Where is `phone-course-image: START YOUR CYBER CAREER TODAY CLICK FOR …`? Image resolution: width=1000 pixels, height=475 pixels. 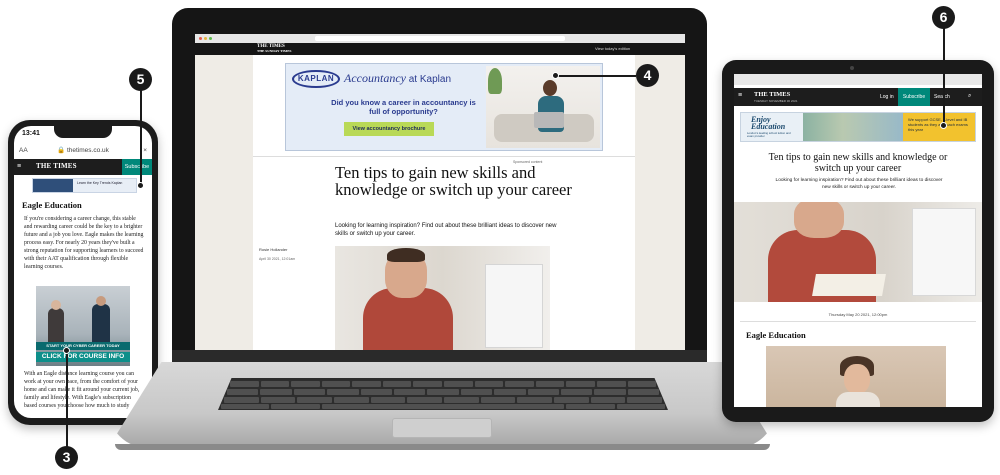 phone-course-image: START YOUR CYBER CAREER TODAY CLICK FOR … is located at coordinates (83, 326).